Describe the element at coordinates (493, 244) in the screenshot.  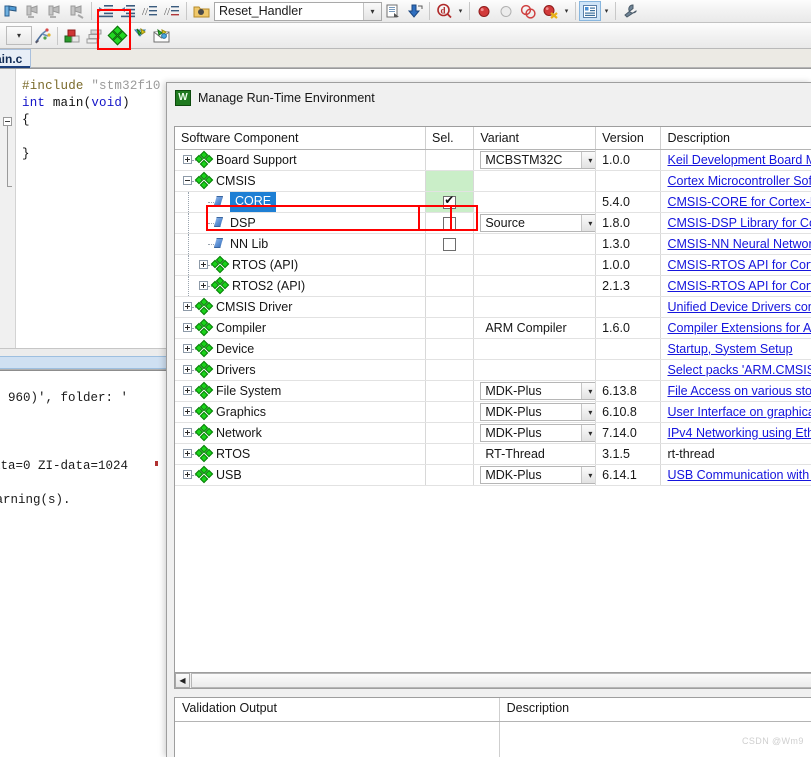
I see `table-row: NN Lib 1.3.0 CMSIS-NN Neural Network Libr` at that location.